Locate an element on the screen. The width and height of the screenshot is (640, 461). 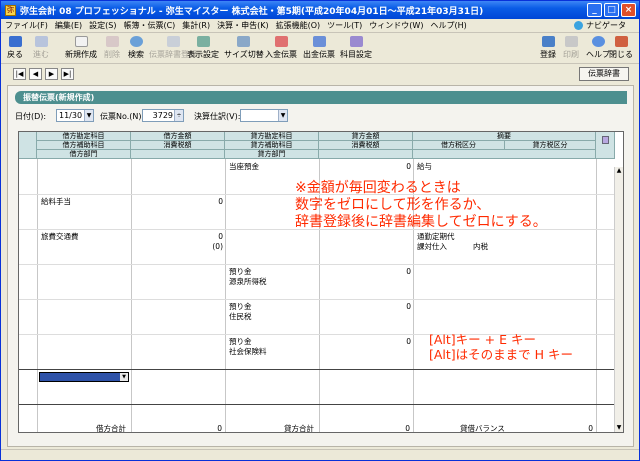
slip-dictionary-button: 伝票辞書 is located at coordinates (604, 74).